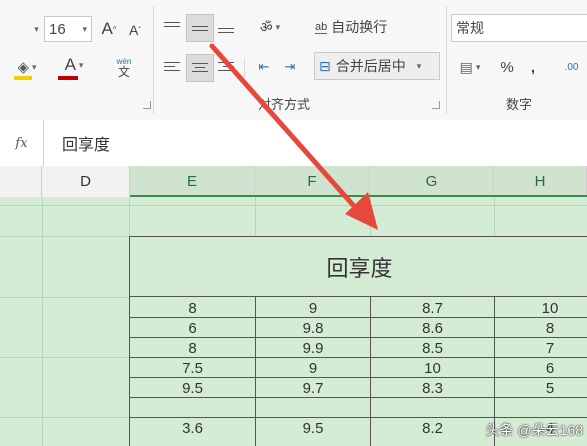 This screenshot has height=446, width=587. I want to click on align-middle-button, so click(200, 28).